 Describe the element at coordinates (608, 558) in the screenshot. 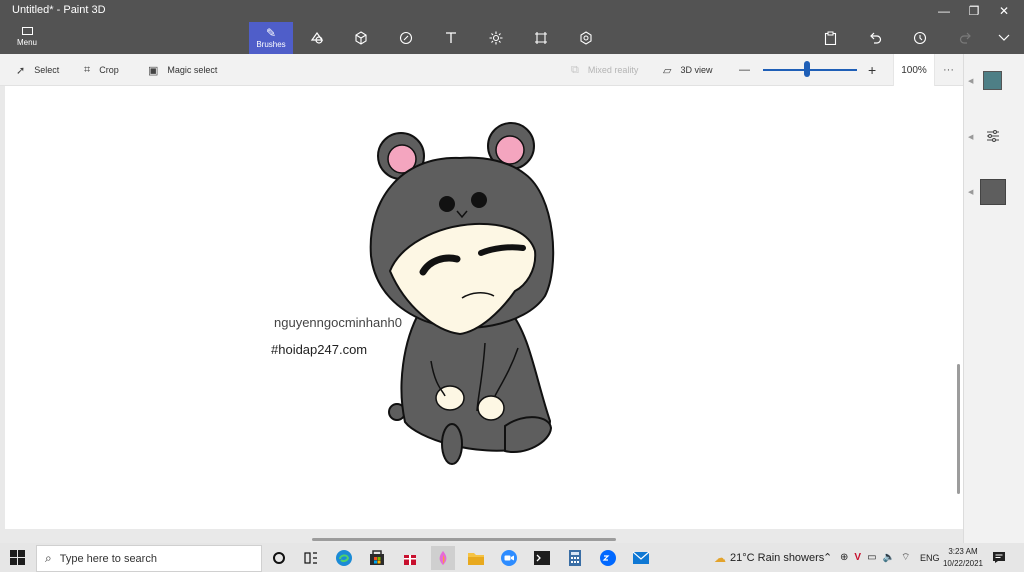

I see `zalo-icon` at that location.